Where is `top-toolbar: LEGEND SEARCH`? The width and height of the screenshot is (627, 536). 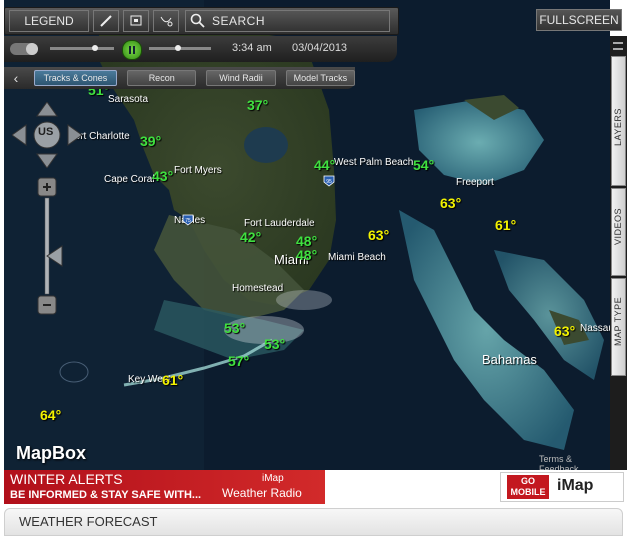
top-toolbar: LEGEND SEARCH is located at coordinates (201, 21).